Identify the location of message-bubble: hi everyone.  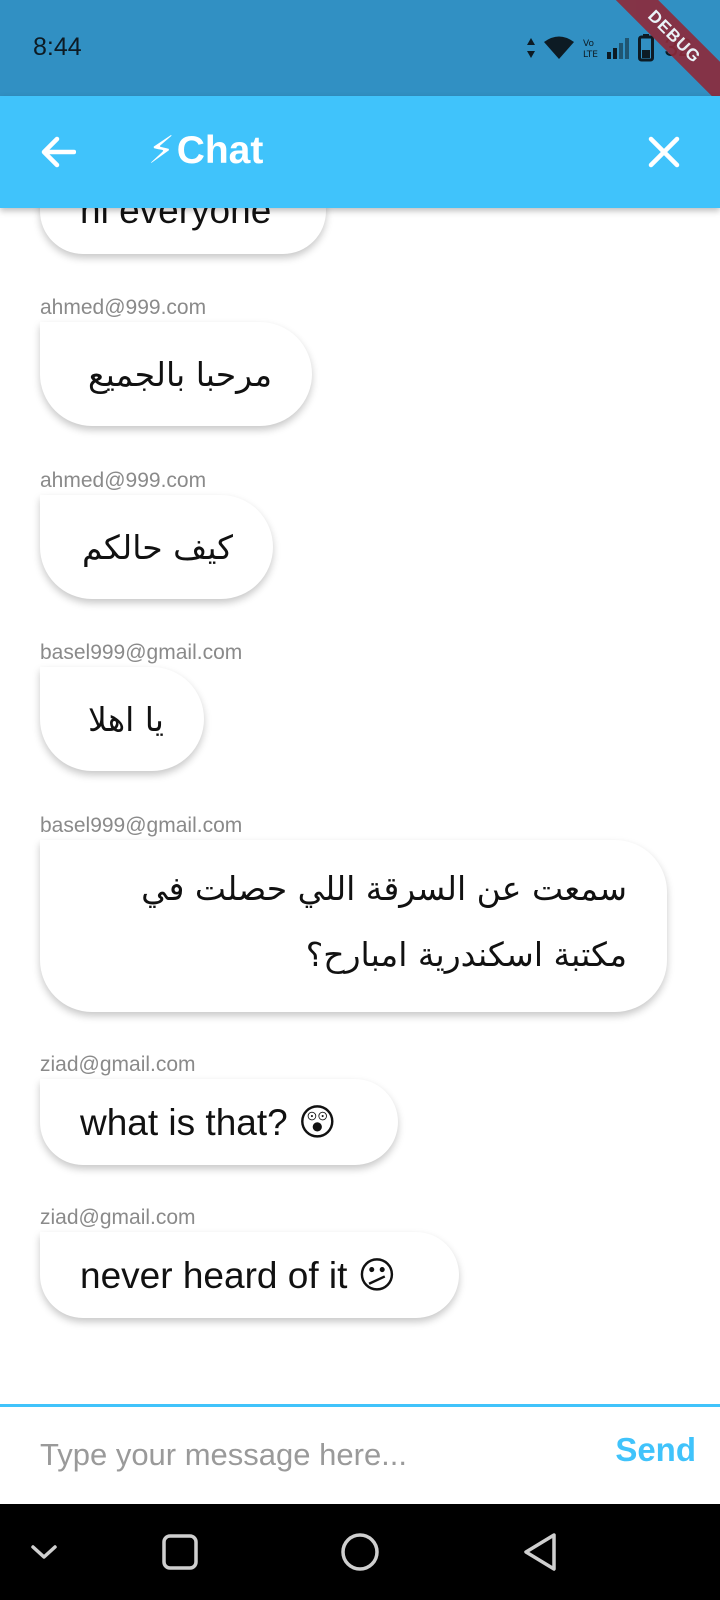
(183, 231).